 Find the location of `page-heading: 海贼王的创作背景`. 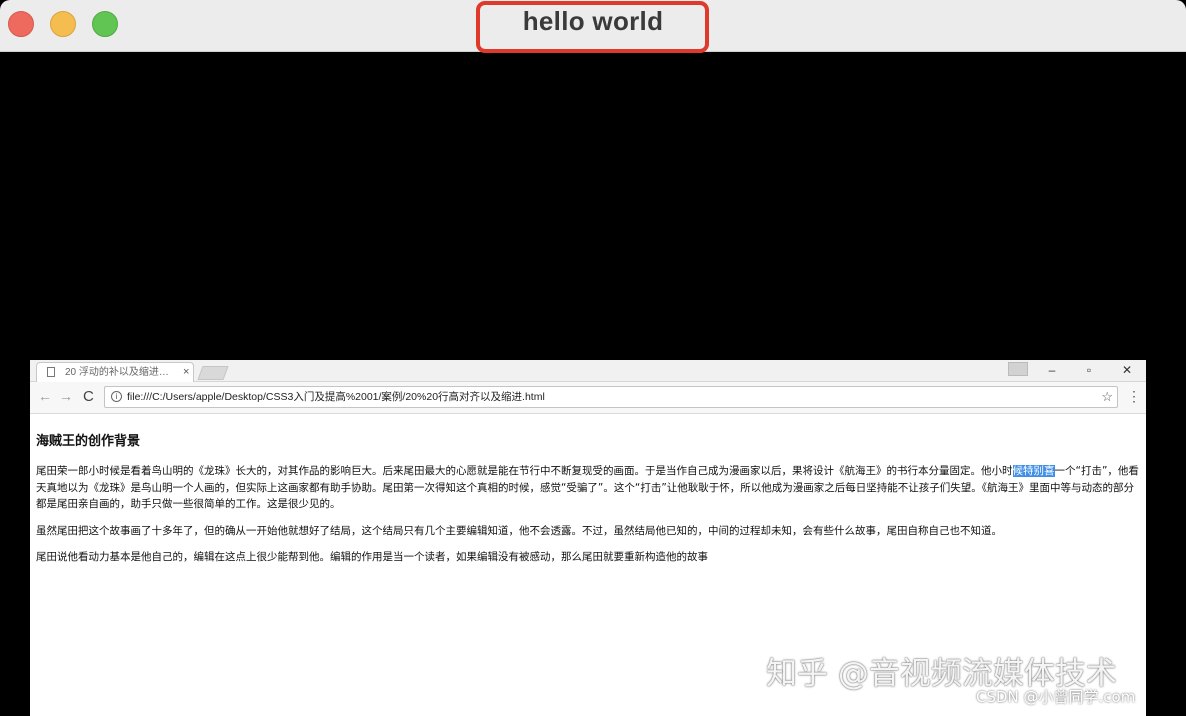

page-heading: 海贼王的创作背景 is located at coordinates (88, 441).